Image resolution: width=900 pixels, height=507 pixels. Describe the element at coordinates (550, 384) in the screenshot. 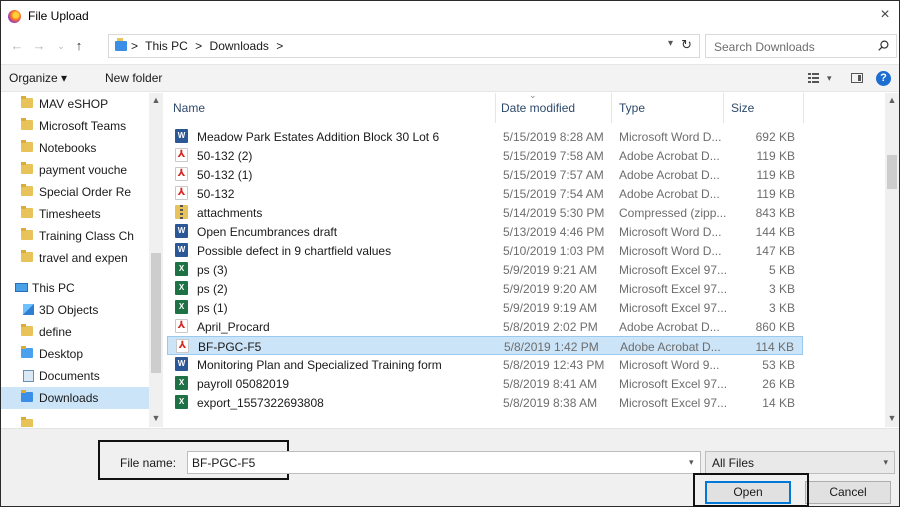

I see `file-date: 5/8/2019 8:41 AM` at that location.